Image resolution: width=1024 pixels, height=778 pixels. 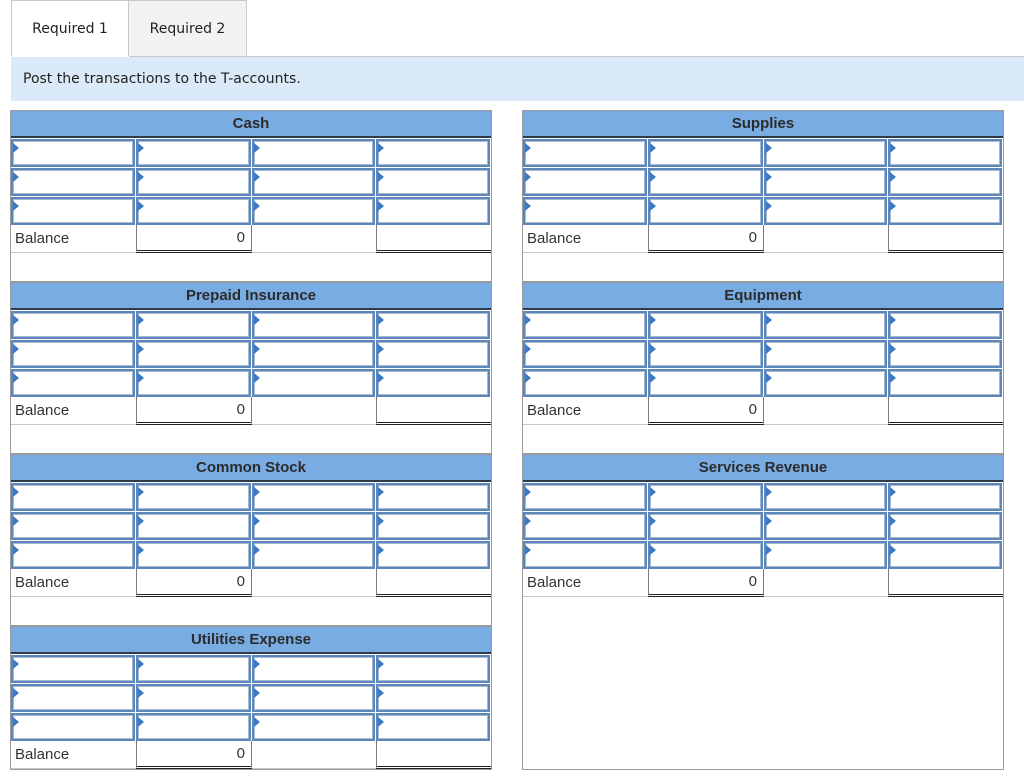 I want to click on tab-required-1: Required 1, so click(x=70, y=28).